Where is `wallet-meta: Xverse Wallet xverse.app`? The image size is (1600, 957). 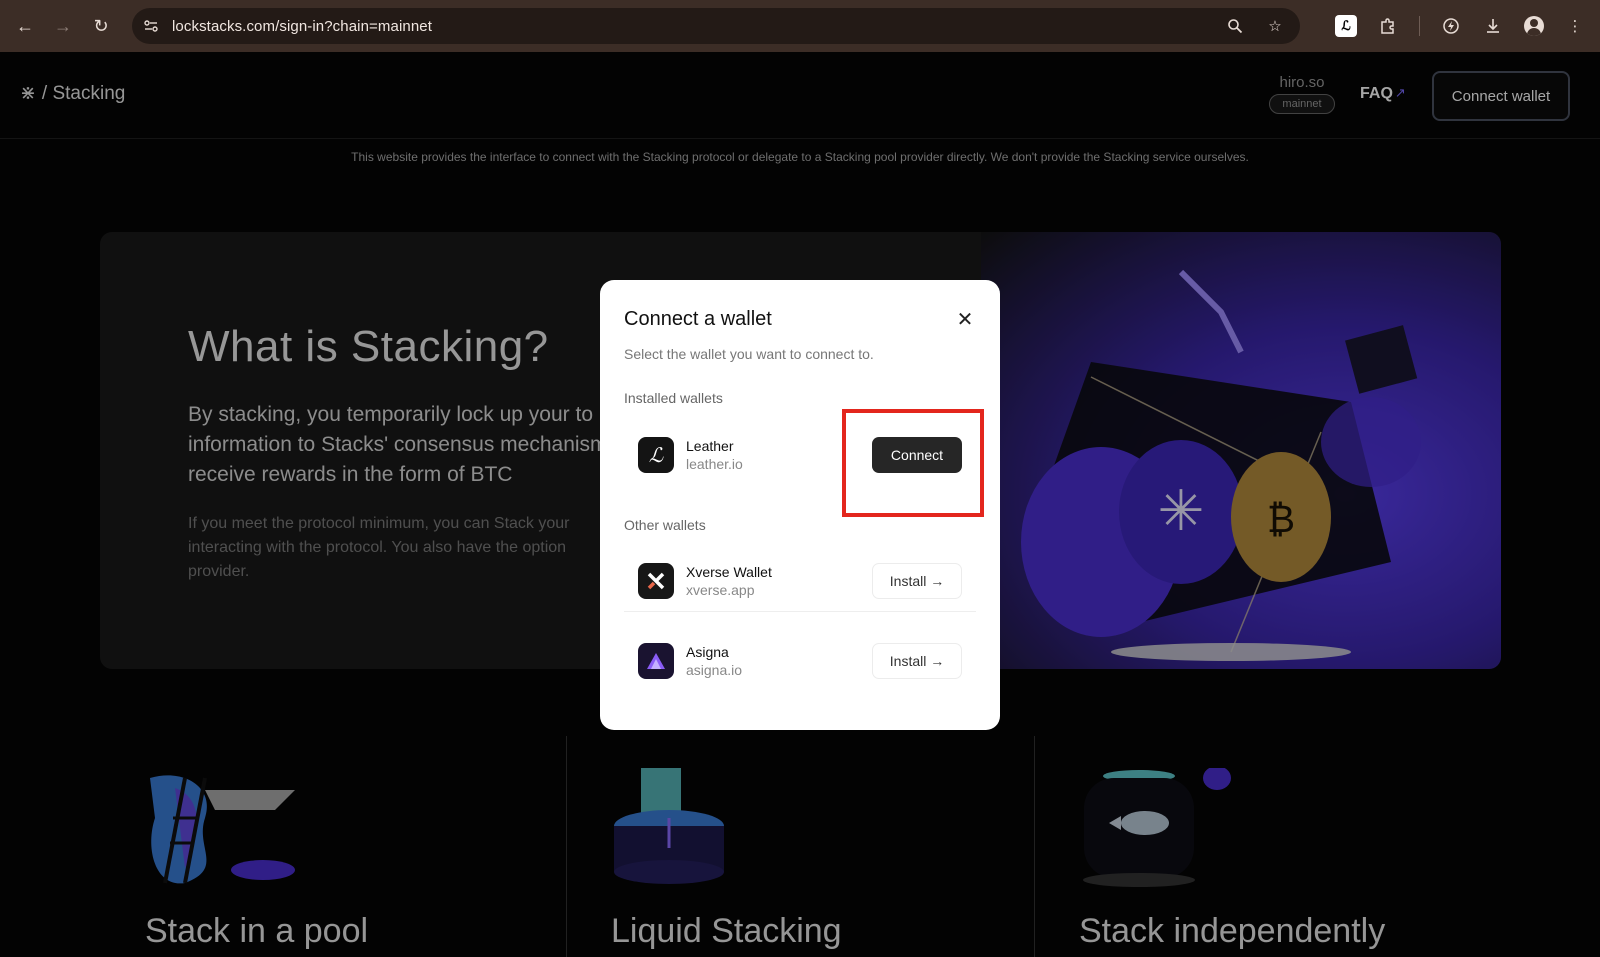
wallet-meta: Xverse Wallet xverse.app is located at coordinates (729, 581).